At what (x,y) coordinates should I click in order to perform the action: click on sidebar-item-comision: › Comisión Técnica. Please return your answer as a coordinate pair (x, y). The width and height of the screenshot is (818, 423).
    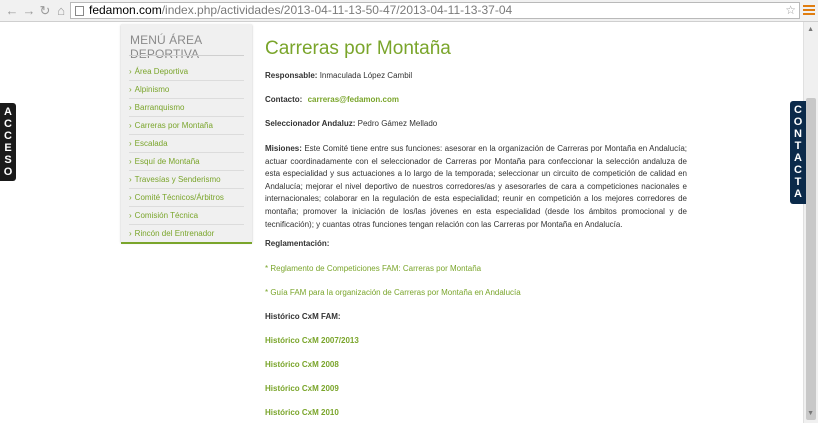
    Looking at the image, I should click on (186, 216).